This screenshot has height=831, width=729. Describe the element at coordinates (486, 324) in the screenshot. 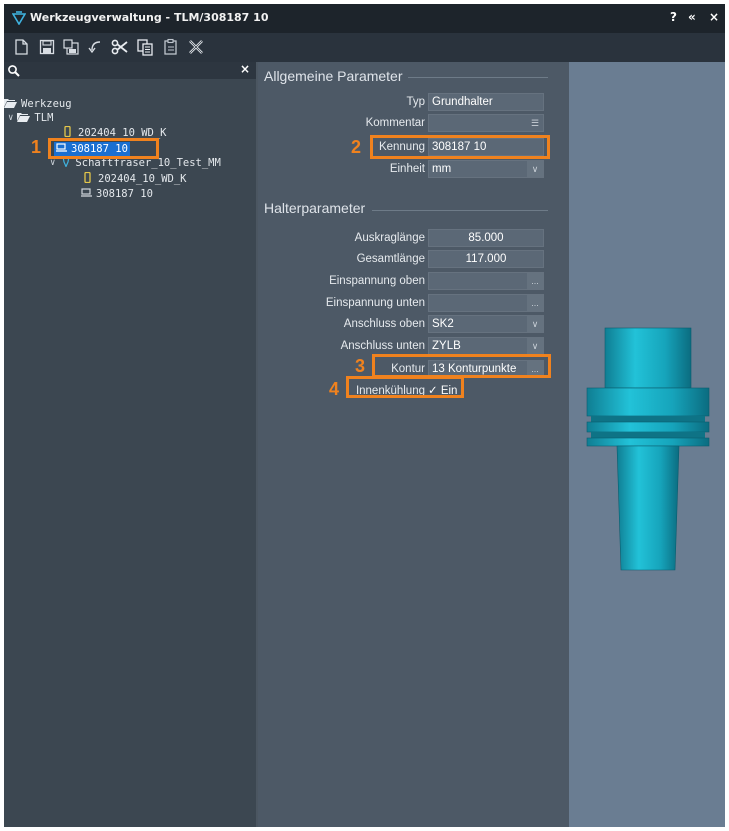

I see `anschluss-oben-select: SK2 ∨` at that location.